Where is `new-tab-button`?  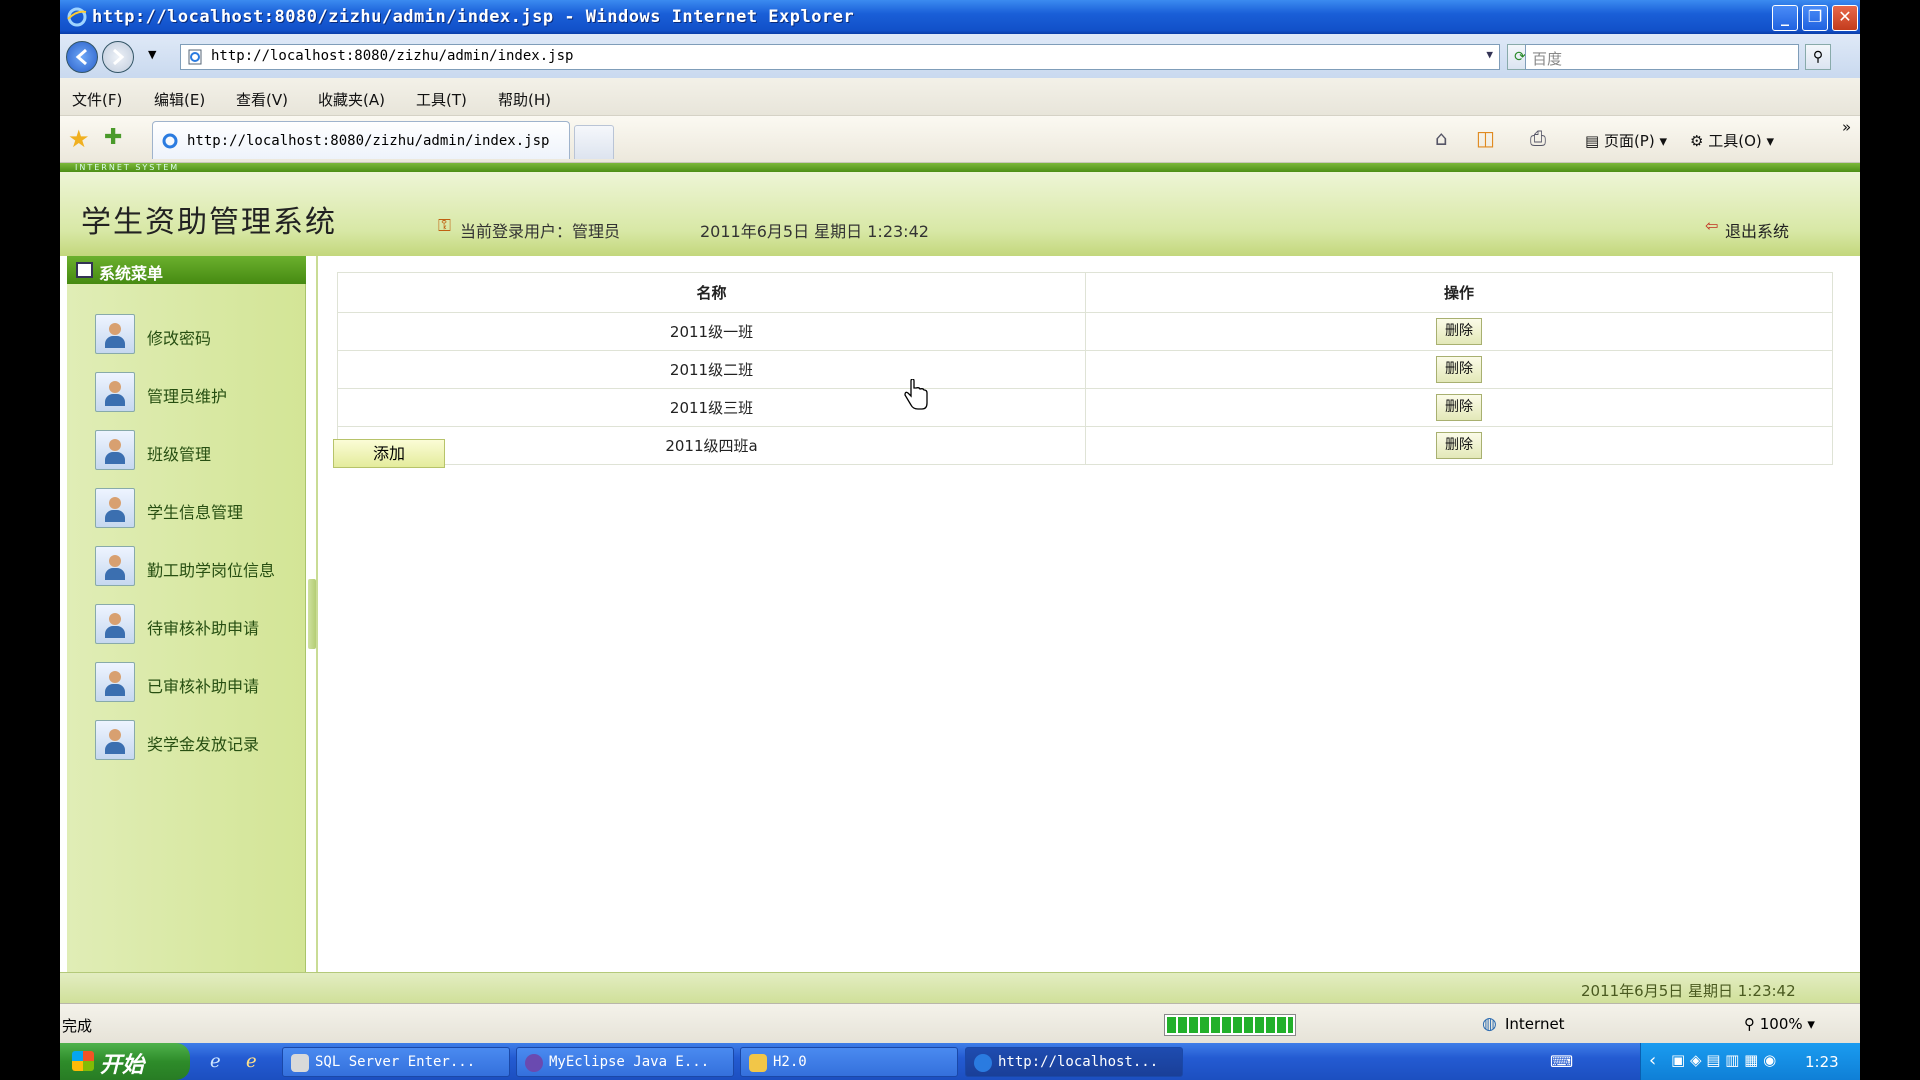
new-tab-button is located at coordinates (594, 142).